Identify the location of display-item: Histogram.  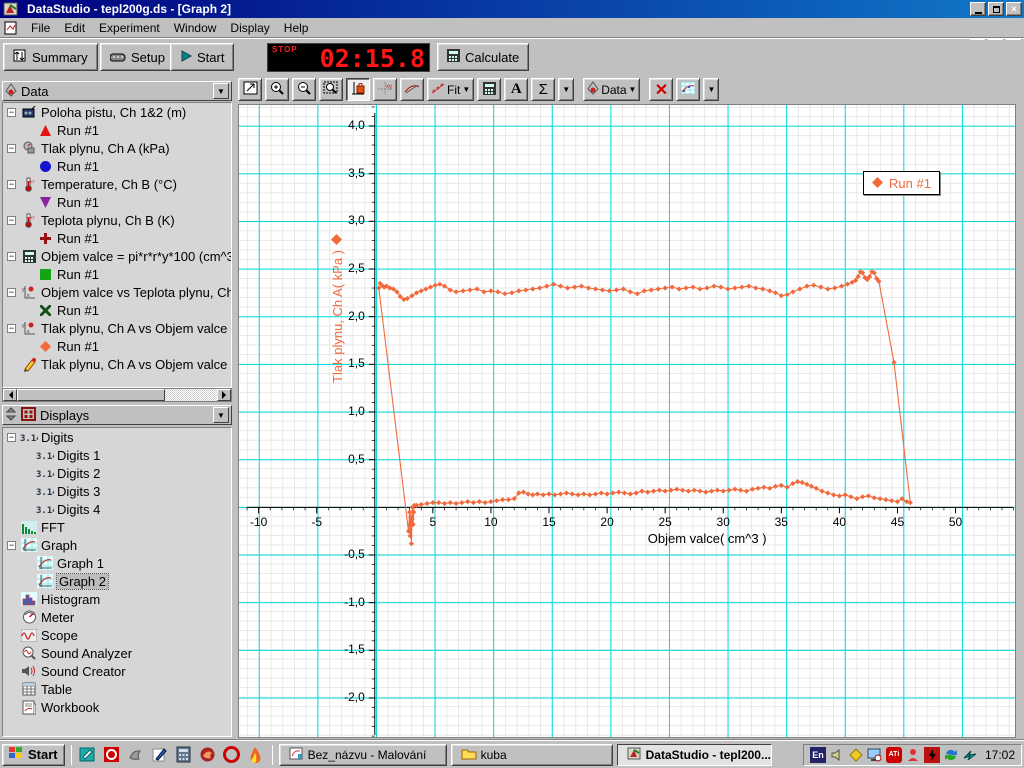
(117, 599).